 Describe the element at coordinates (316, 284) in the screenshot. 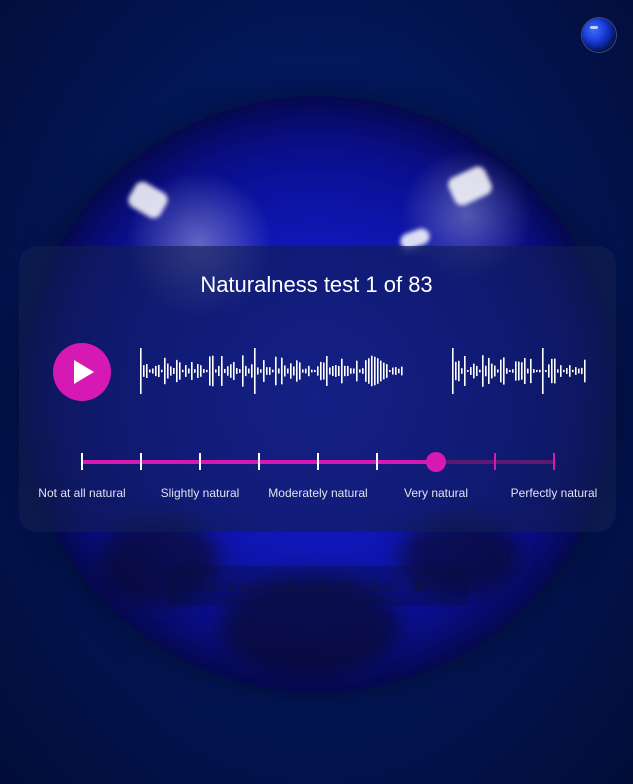

I see `page-title: Naturalness test 1 of 83` at that location.